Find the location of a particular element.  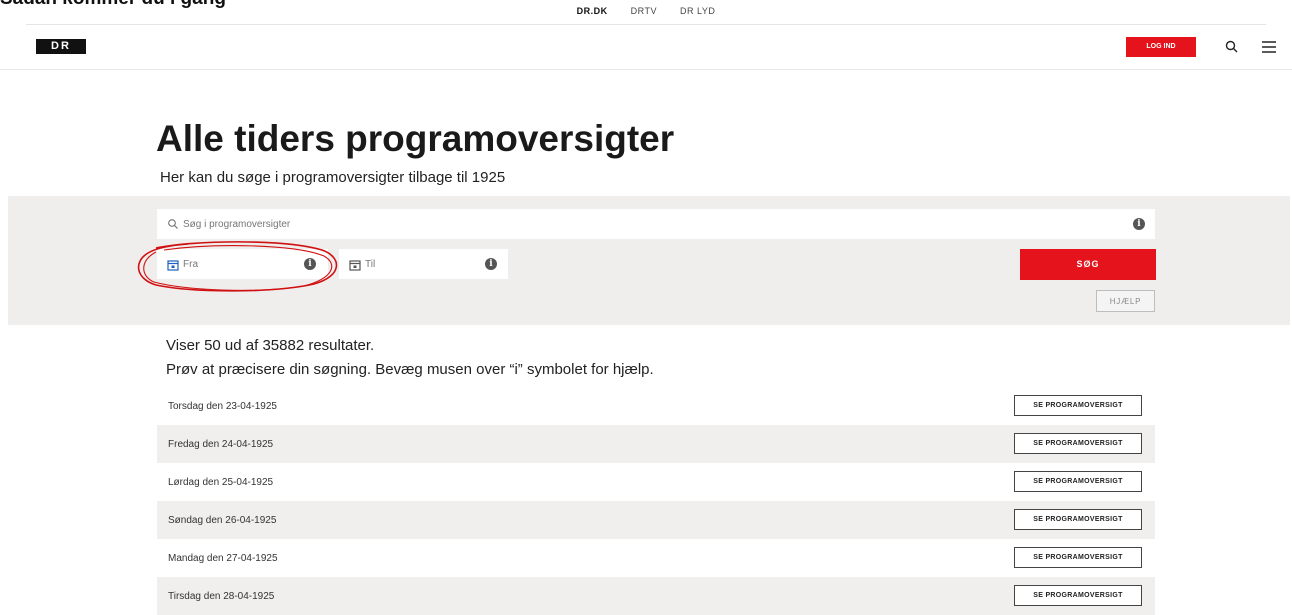

dr-logo: DR is located at coordinates (61, 46).